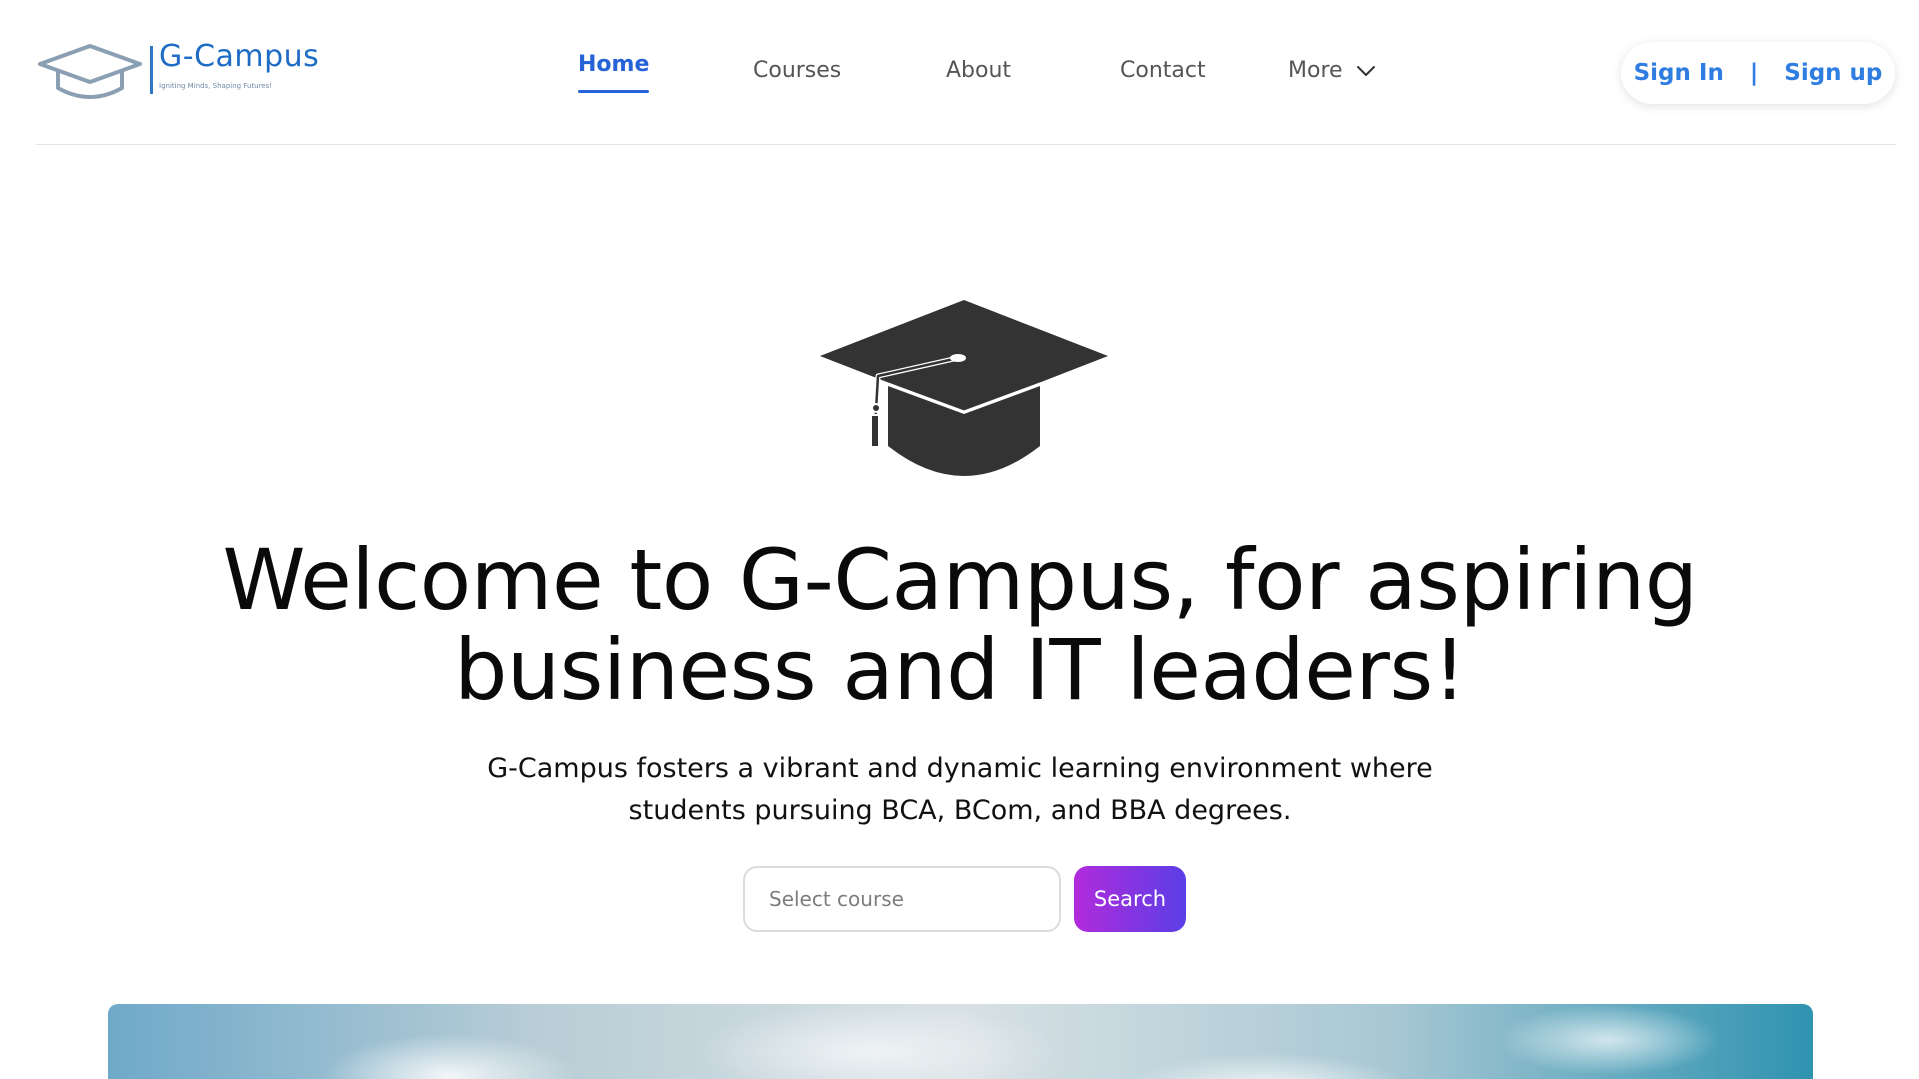 Image resolution: width=1919 pixels, height=1079 pixels. Describe the element at coordinates (151, 70) in the screenshot. I see `logo-divider` at that location.